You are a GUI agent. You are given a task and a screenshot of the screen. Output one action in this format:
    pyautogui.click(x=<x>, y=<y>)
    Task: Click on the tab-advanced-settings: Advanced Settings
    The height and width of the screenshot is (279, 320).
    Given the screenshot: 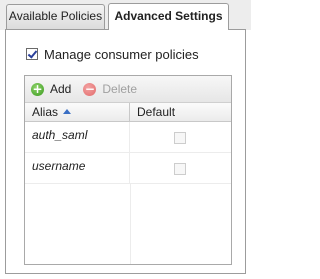 What is the action you would take?
    pyautogui.click(x=168, y=16)
    